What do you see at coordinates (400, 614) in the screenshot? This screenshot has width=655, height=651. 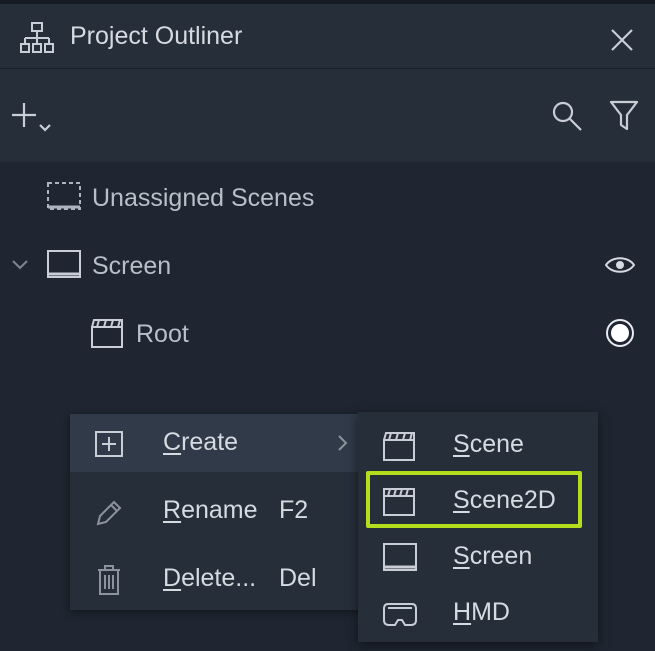 I see `vr-headset-icon` at bounding box center [400, 614].